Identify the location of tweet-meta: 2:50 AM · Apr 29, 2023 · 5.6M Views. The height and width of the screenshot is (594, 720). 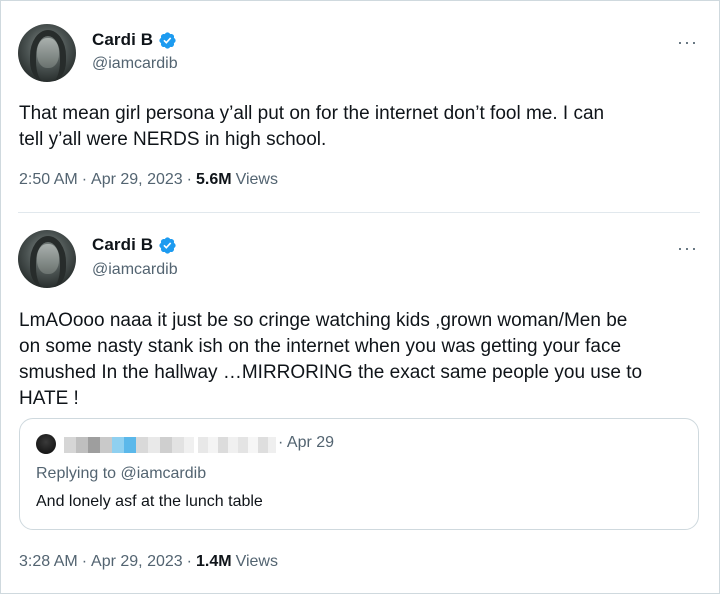
(148, 180).